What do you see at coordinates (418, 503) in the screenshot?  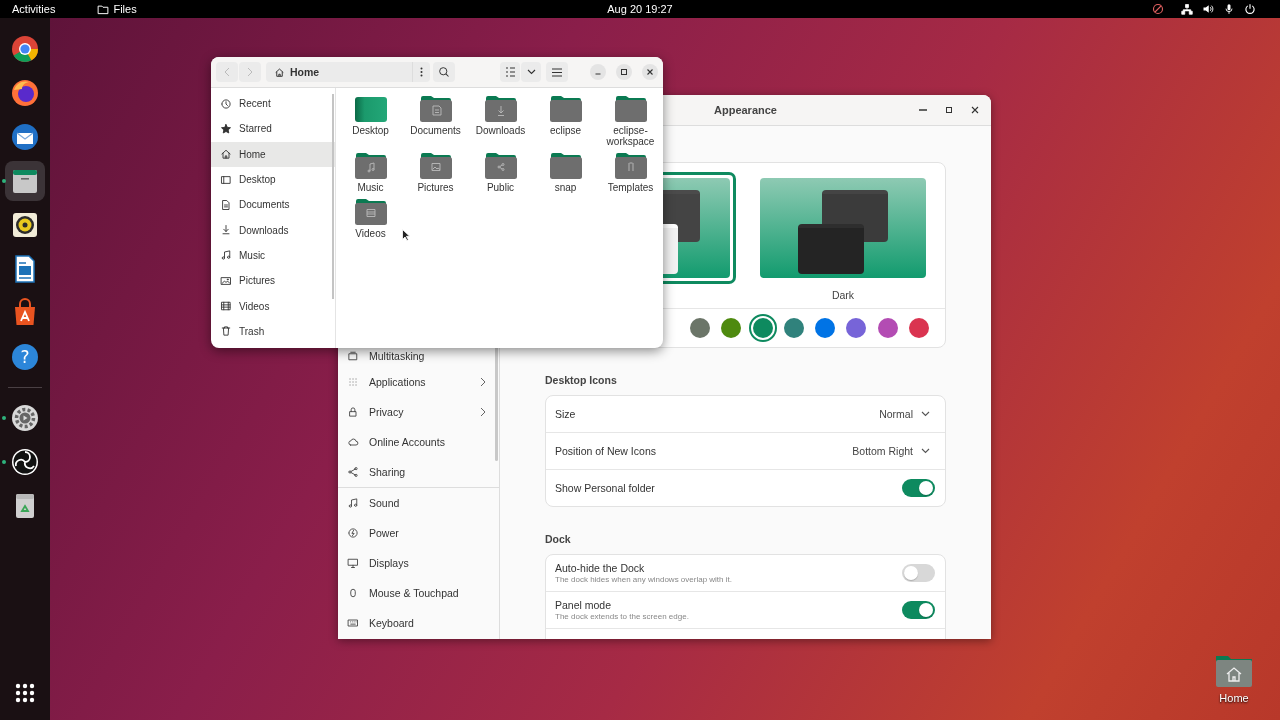 I see `sidebar-item: Sound` at bounding box center [418, 503].